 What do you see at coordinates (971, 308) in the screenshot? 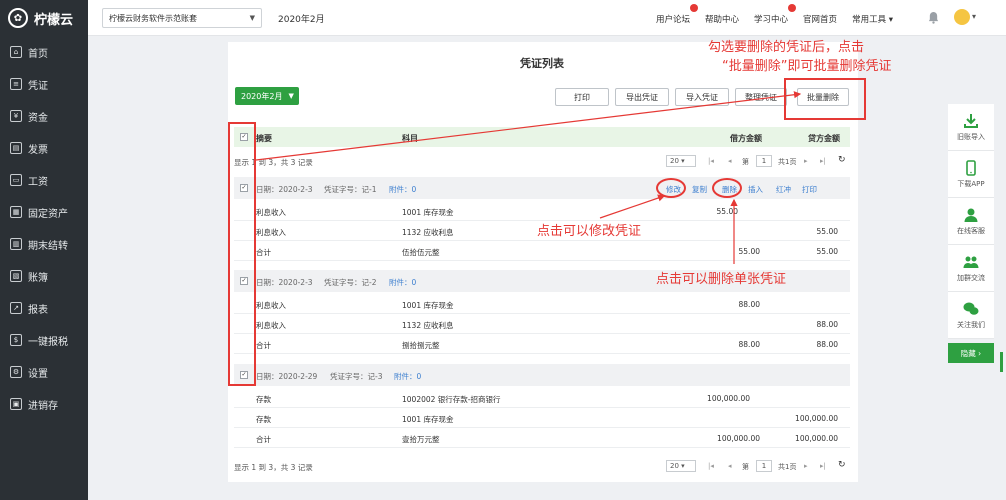
I see `wechat-icon` at bounding box center [971, 308].